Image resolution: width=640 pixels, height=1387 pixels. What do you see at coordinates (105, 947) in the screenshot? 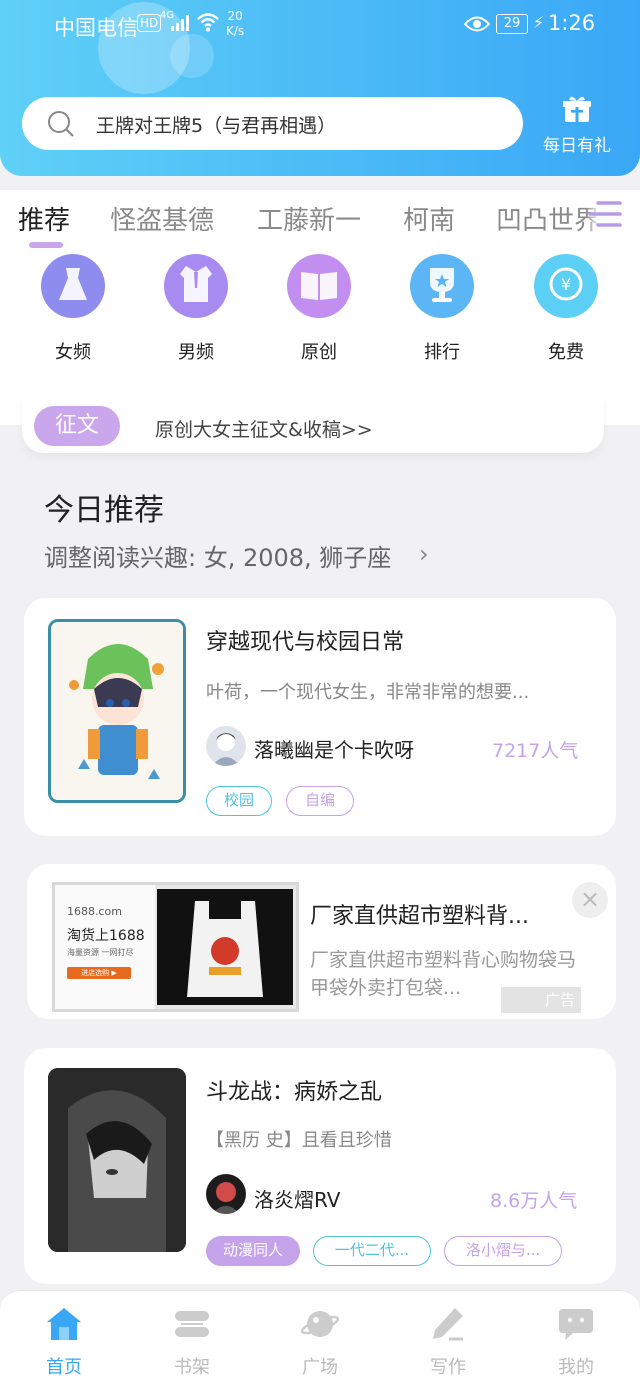
I see `ad-image-left: 1688.com 淘货上1688 海量资源 一网打尽 进店选购 ▶` at bounding box center [105, 947].